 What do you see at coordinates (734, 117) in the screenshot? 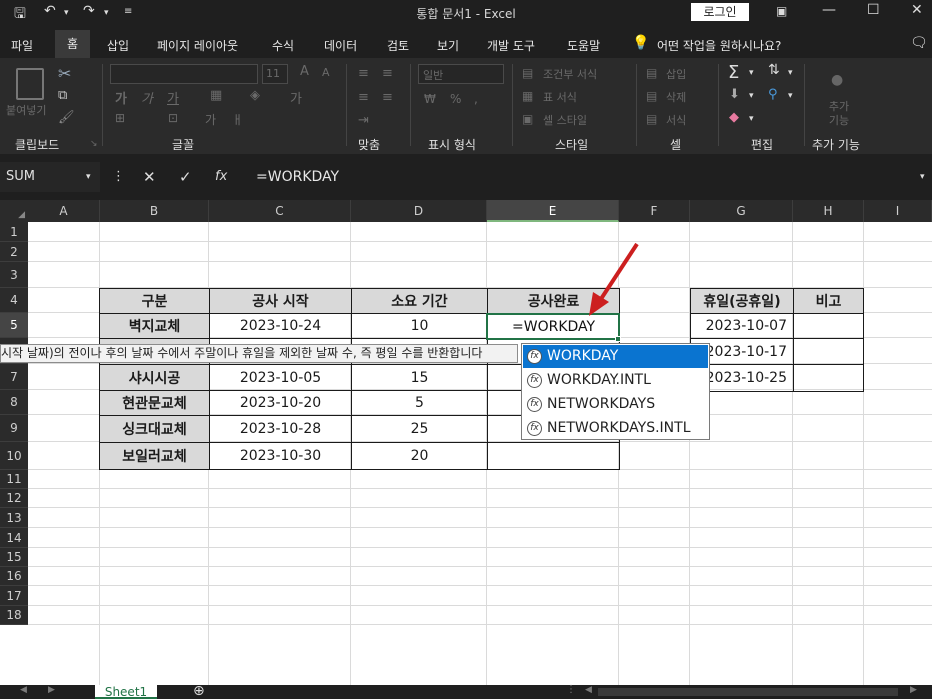
I see `clear-icon: ◆` at bounding box center [734, 117].